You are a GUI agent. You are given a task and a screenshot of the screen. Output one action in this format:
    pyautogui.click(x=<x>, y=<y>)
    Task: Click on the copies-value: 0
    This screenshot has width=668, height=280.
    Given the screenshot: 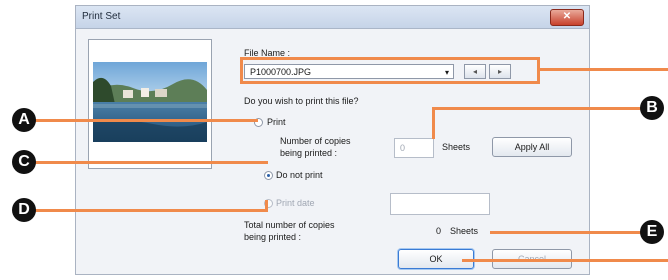 What is the action you would take?
    pyautogui.click(x=403, y=148)
    